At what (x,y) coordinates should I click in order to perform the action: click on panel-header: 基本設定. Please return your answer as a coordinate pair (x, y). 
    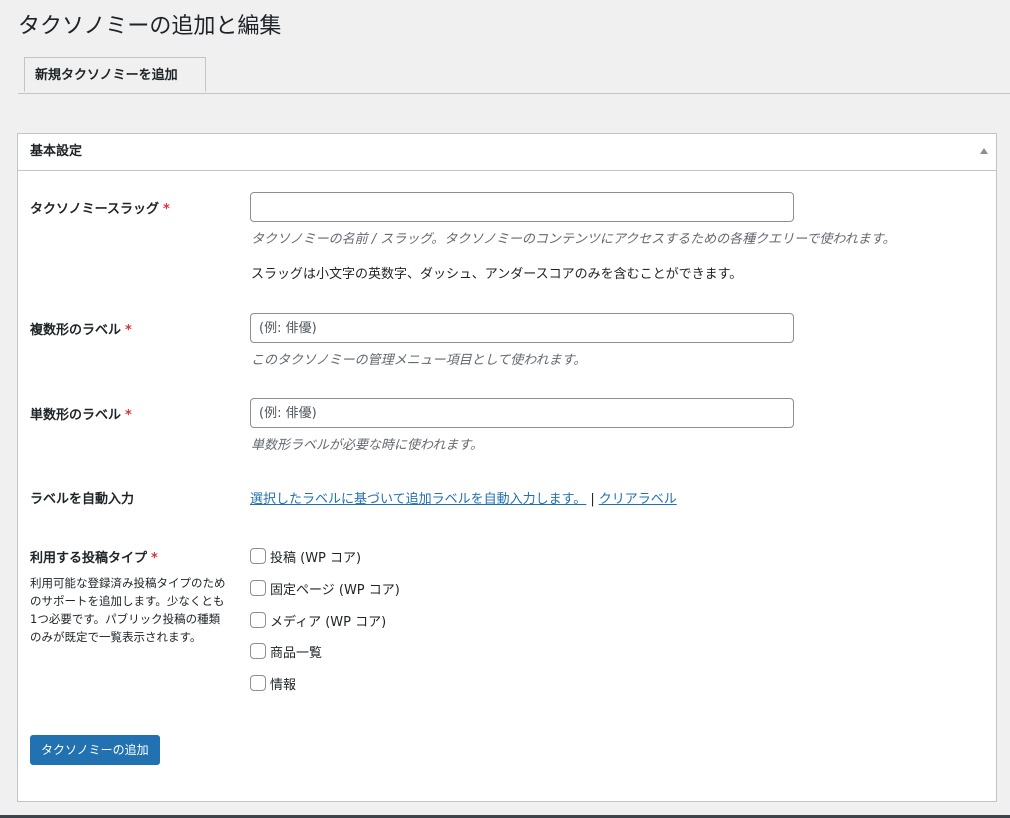
    Looking at the image, I should click on (507, 152).